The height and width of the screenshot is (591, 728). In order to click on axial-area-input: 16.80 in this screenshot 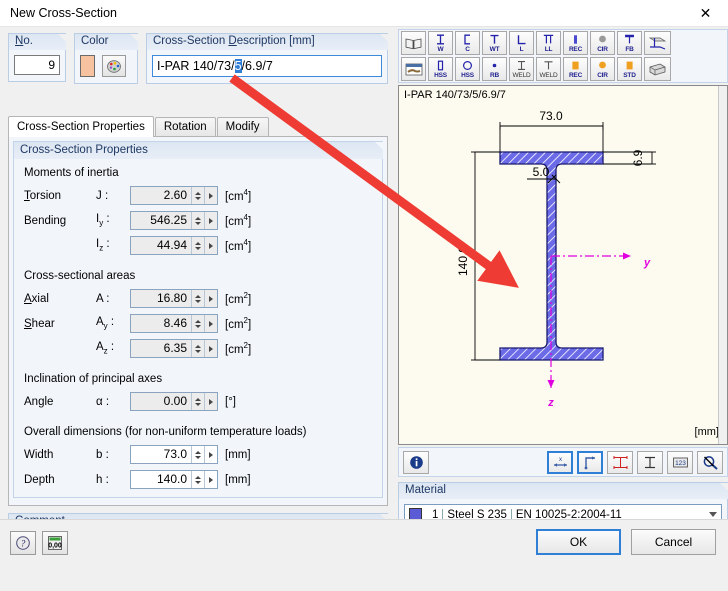, I will do `click(174, 298)`.